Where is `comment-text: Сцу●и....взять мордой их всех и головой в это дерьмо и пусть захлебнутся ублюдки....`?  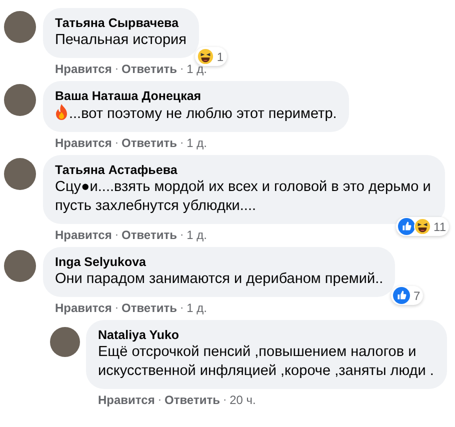 comment-text: Сцу●и....взять мордой их всех и головой в это дерьмо и пусть захлебнутся ублюдки.... is located at coordinates (243, 197).